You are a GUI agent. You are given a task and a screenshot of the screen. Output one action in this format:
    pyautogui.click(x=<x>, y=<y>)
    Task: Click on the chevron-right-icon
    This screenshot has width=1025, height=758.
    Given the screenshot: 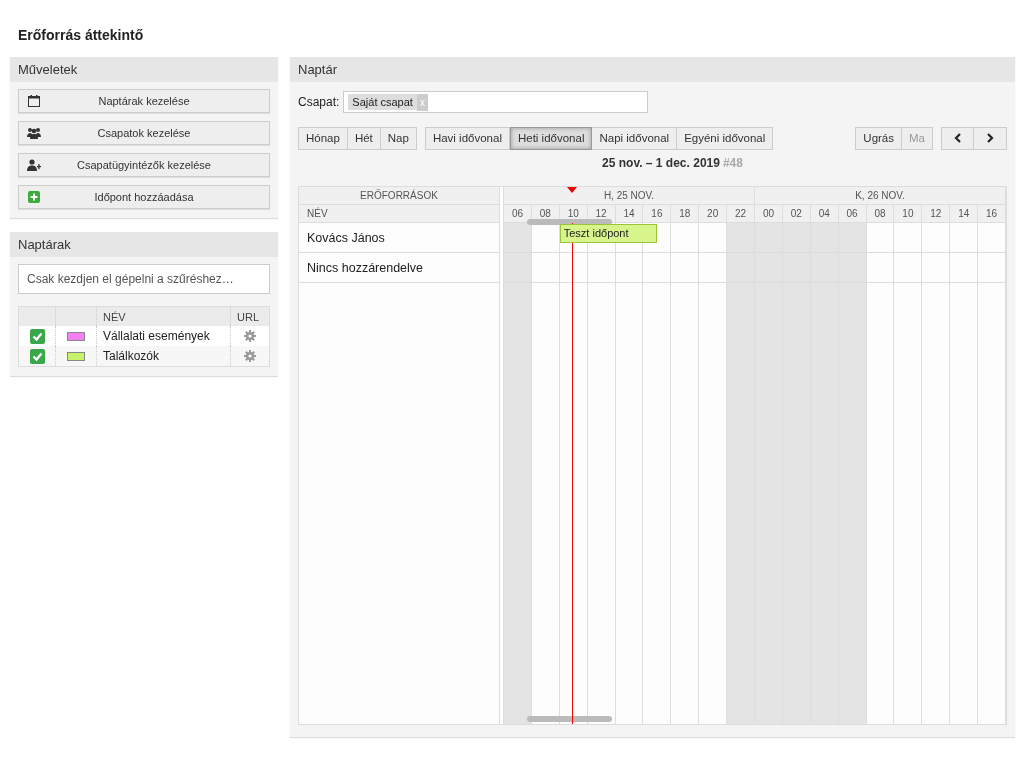 What is the action you would take?
    pyautogui.click(x=990, y=138)
    